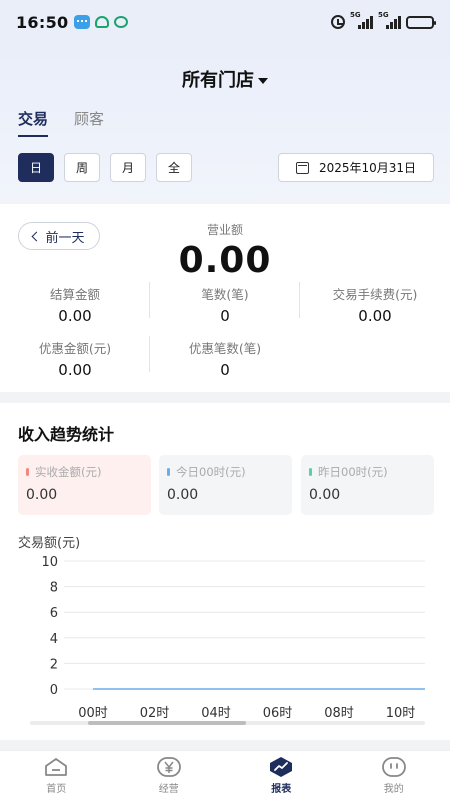 This screenshot has height=800, width=450. I want to click on signal-icon-2: 5G, so click(389, 20).